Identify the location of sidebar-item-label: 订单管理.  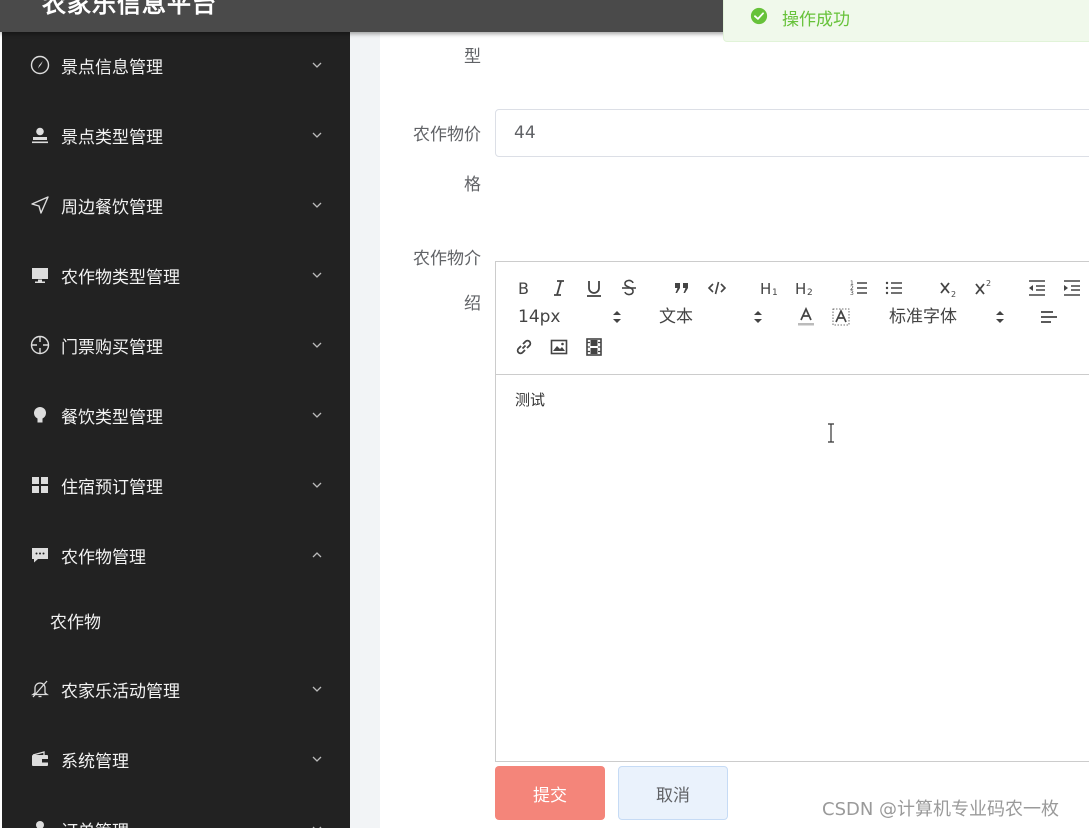
(95, 822).